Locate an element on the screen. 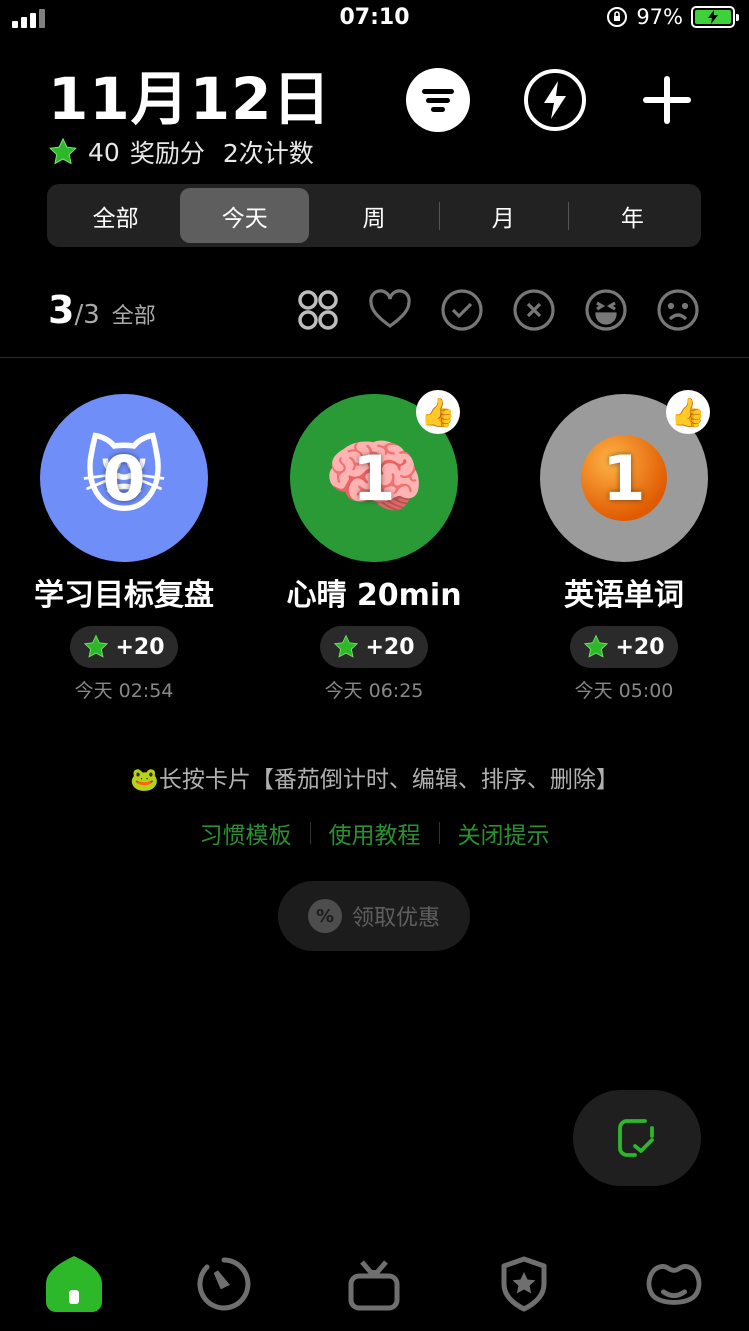 This screenshot has width=749, height=1331. frog-face-icon is located at coordinates (674, 1284).